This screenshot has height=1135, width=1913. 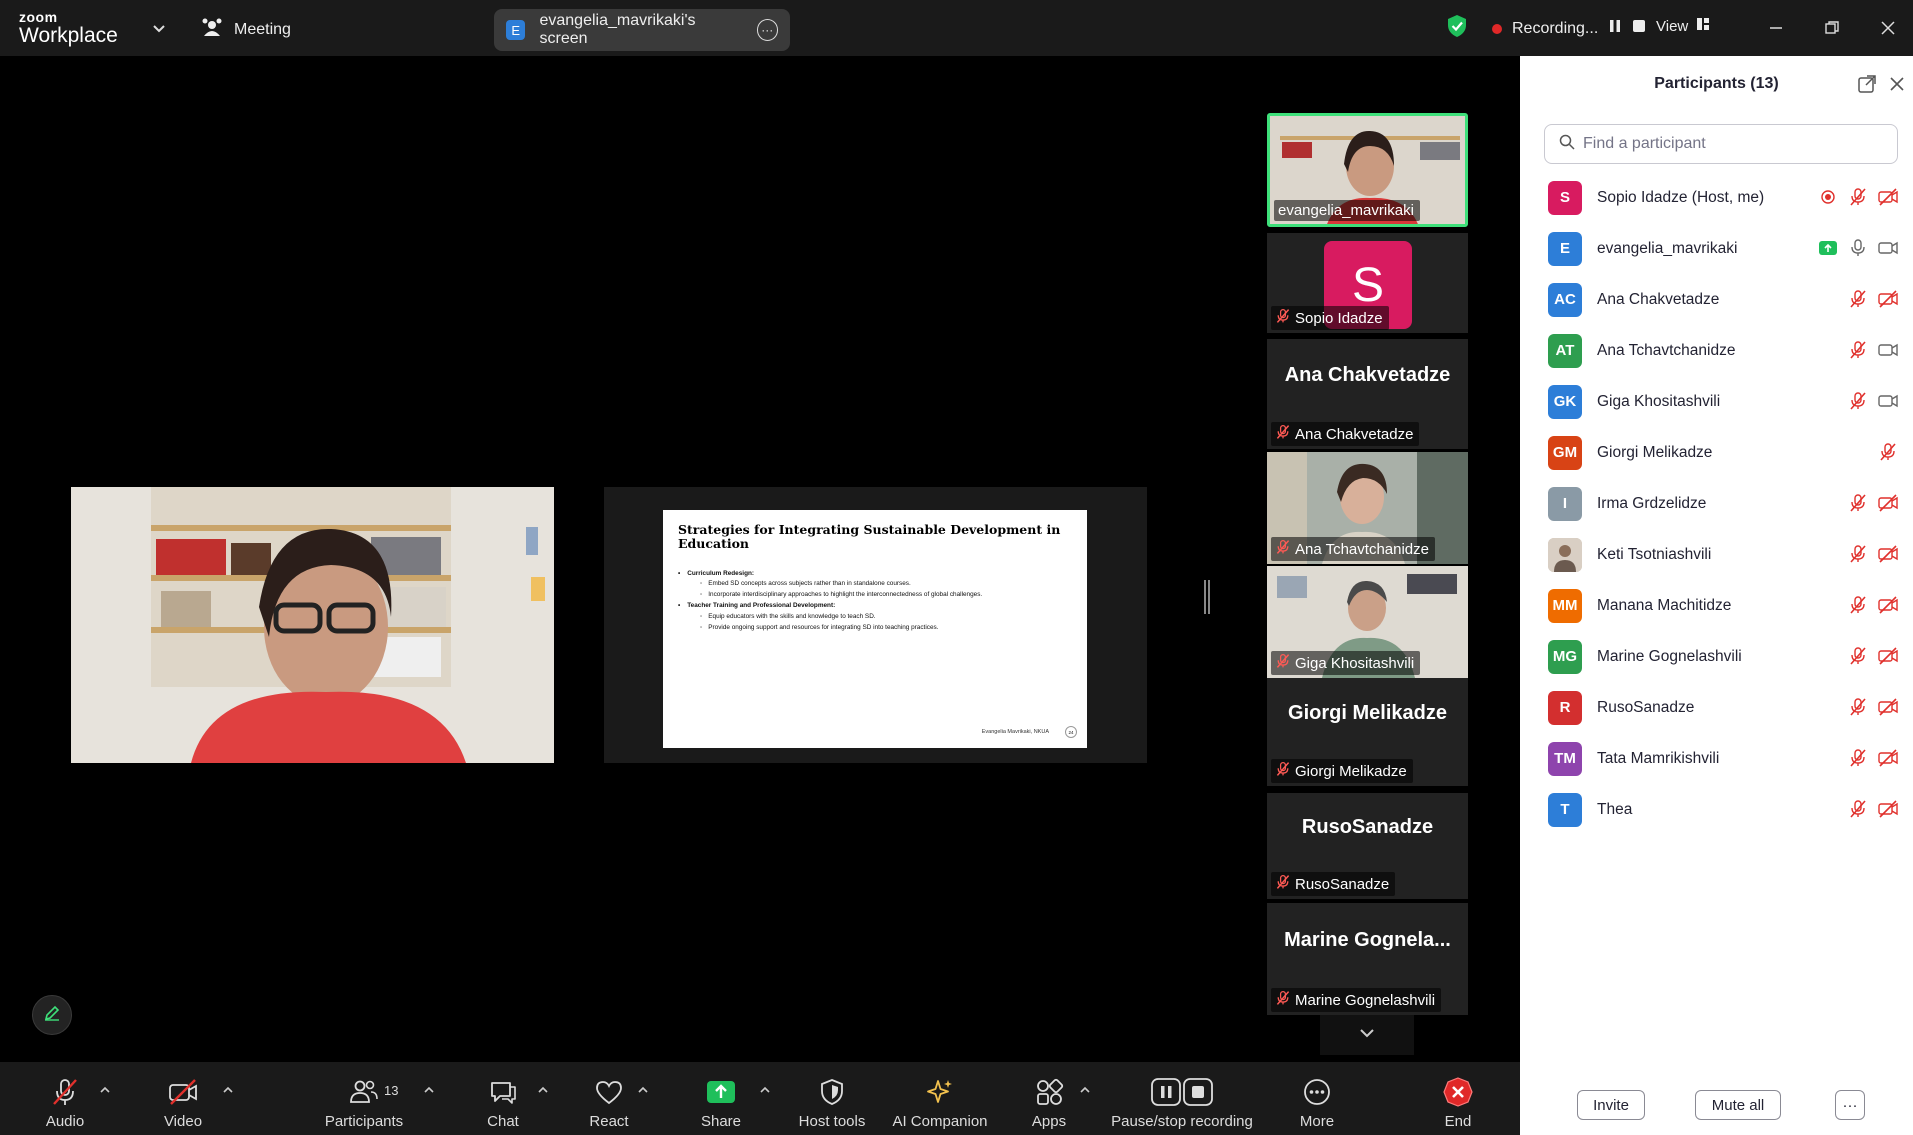 I want to click on participant-row: MM Manana Machitidze, so click(x=1716, y=605).